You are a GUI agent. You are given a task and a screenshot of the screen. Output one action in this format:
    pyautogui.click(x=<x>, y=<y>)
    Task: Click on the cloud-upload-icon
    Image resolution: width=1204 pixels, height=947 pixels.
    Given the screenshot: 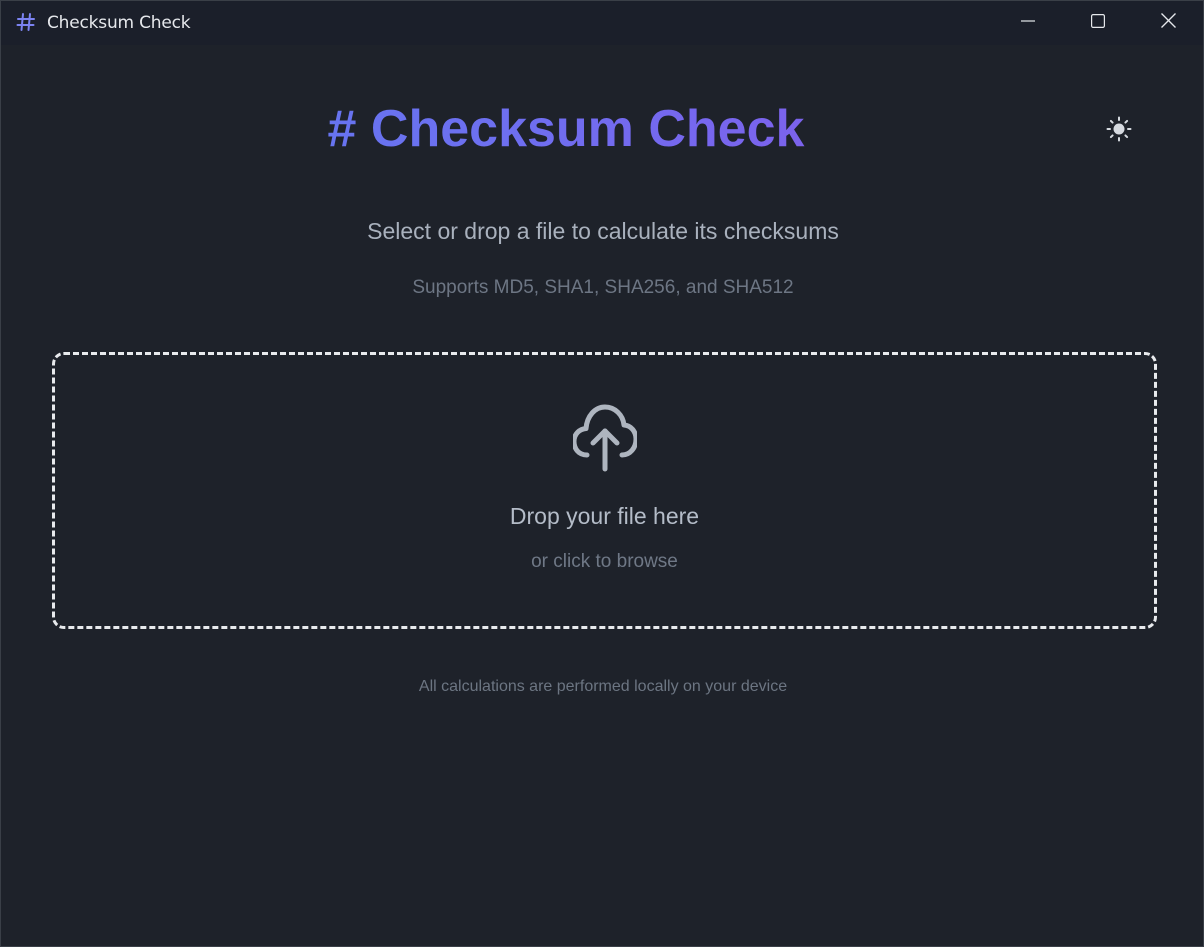 What is the action you would take?
    pyautogui.click(x=605, y=438)
    